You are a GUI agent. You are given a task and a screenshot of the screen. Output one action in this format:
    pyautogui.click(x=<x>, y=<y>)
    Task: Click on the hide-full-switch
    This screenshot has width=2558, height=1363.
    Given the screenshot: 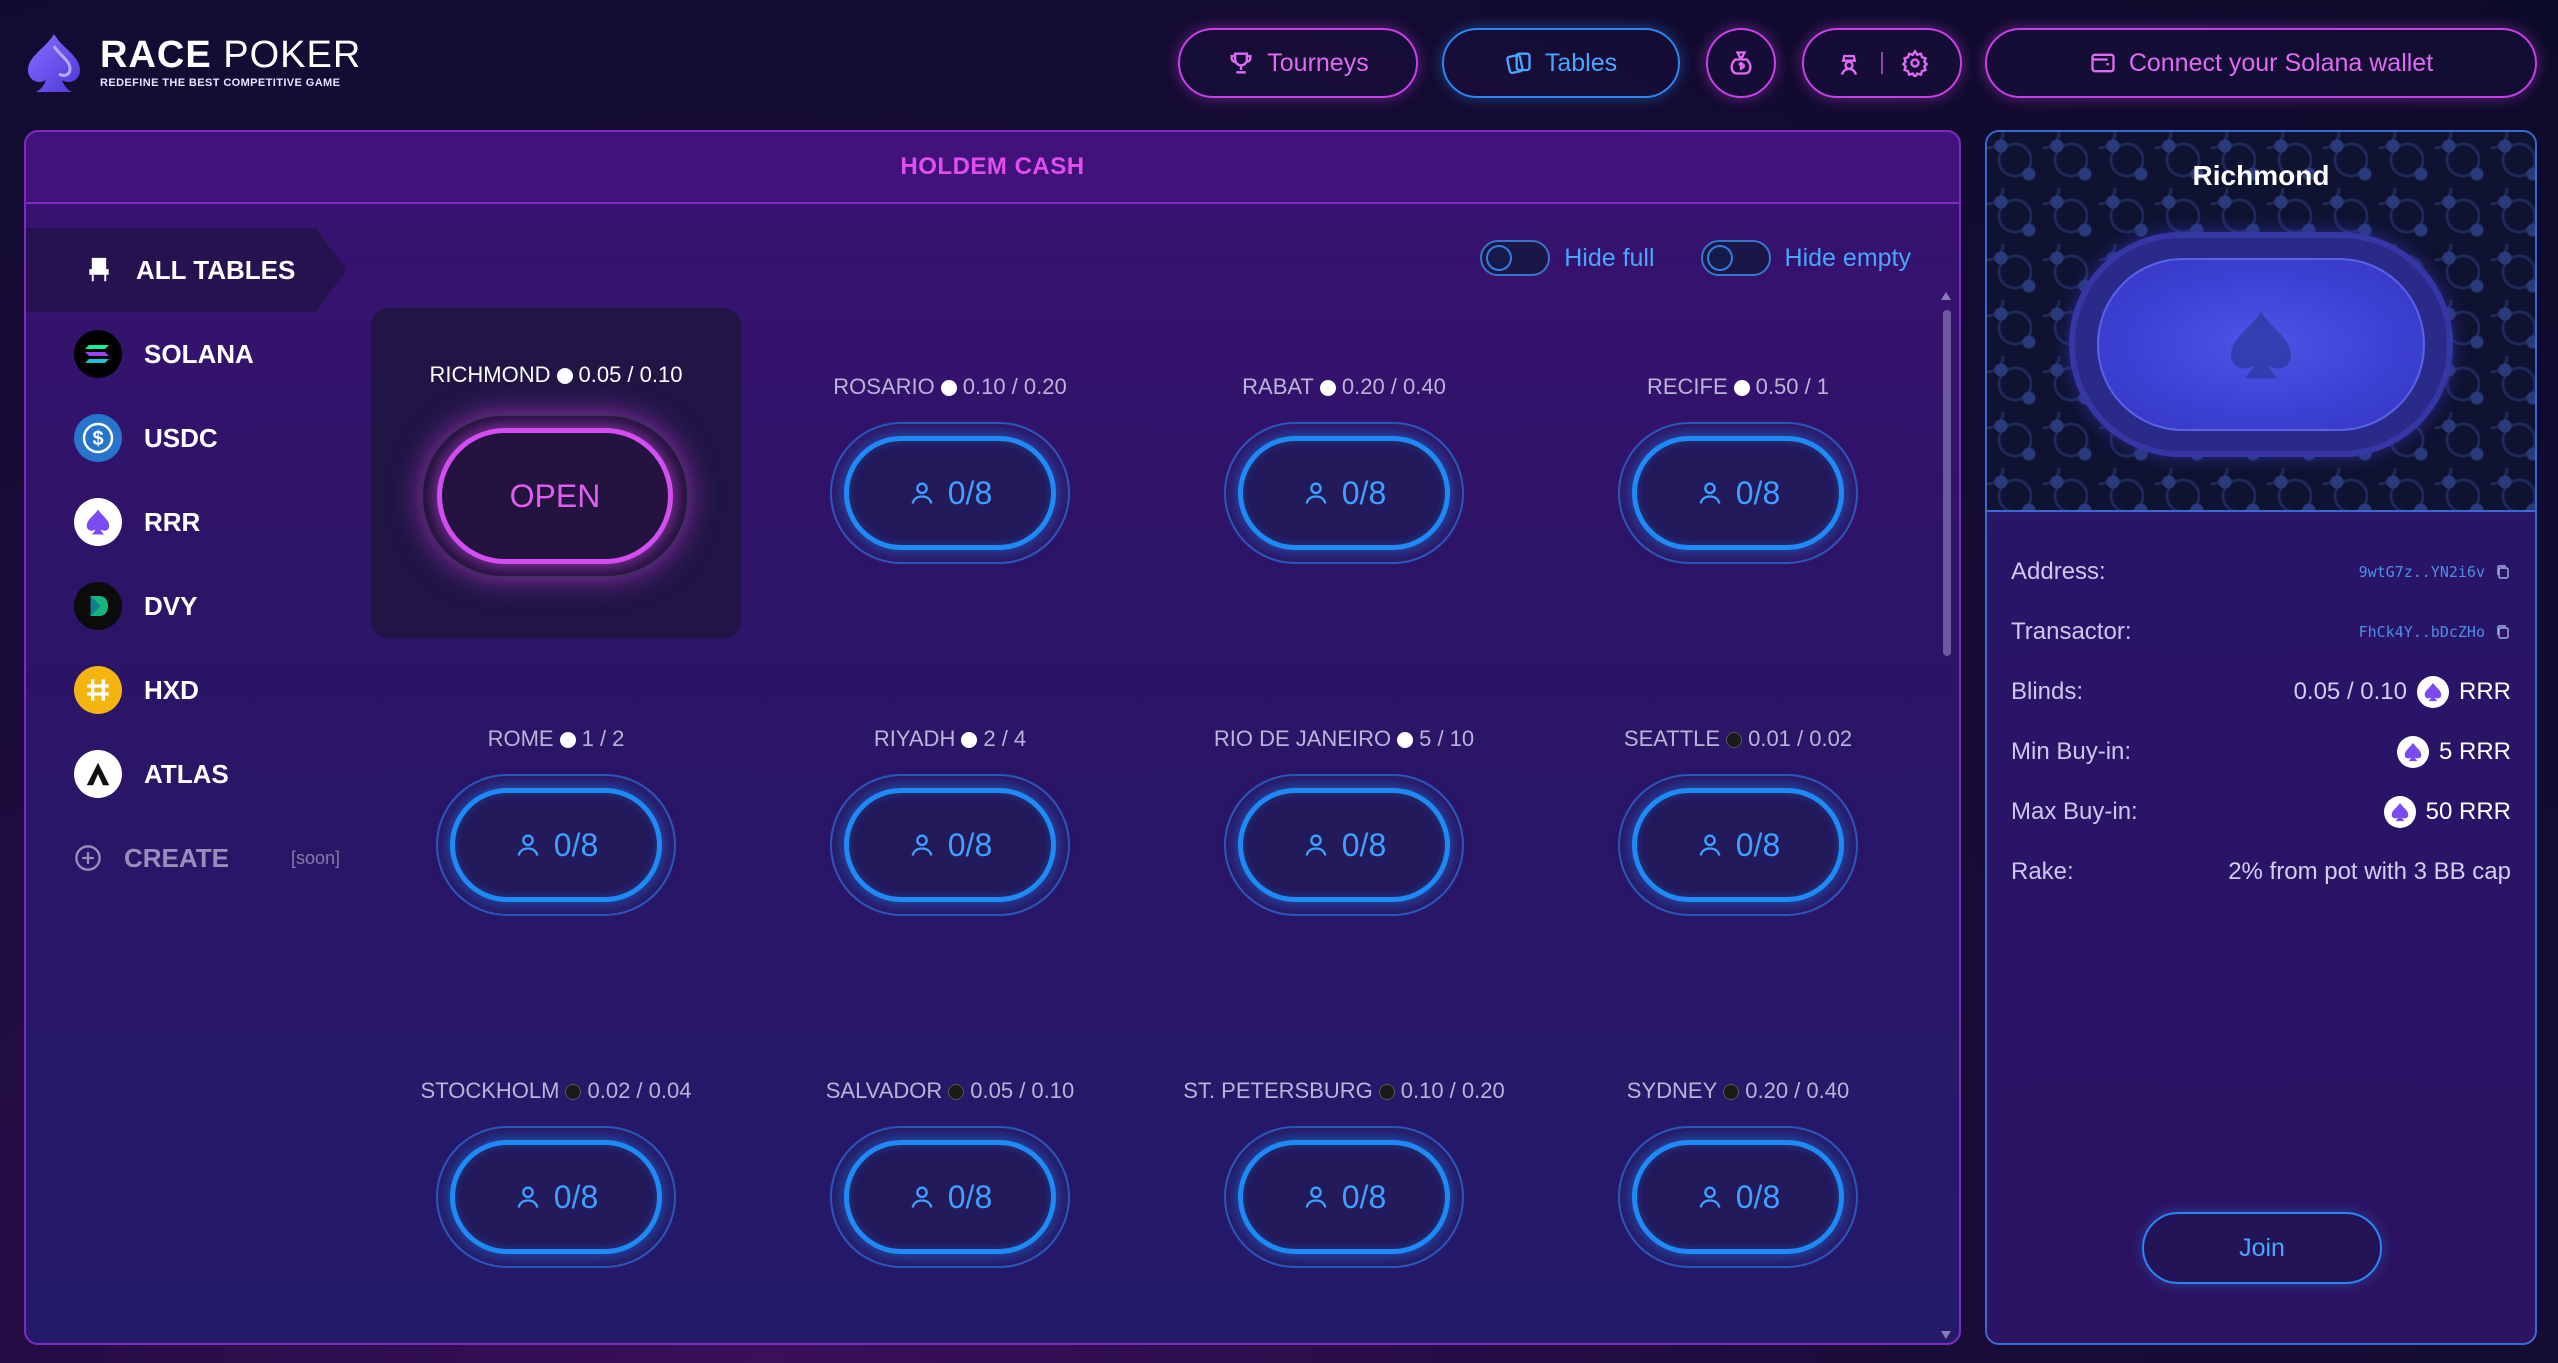 What is the action you would take?
    pyautogui.click(x=1515, y=258)
    